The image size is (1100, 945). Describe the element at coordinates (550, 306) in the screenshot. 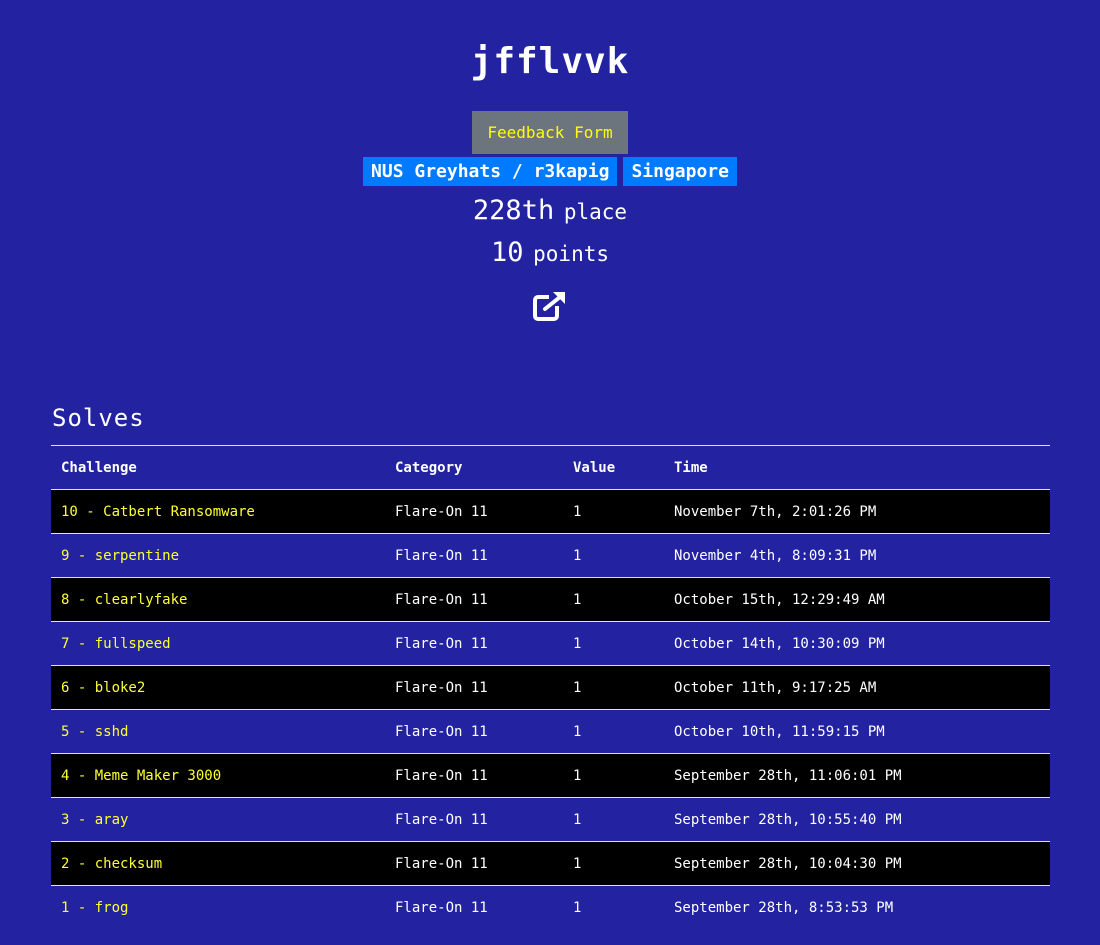

I see `external-link-icon` at that location.